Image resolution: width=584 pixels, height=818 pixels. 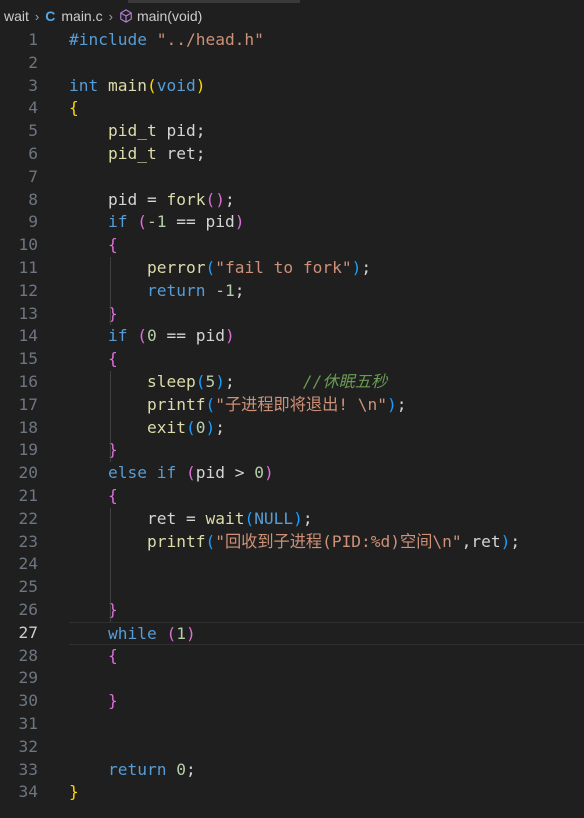 I want to click on code-token: return, so click(x=137, y=769).